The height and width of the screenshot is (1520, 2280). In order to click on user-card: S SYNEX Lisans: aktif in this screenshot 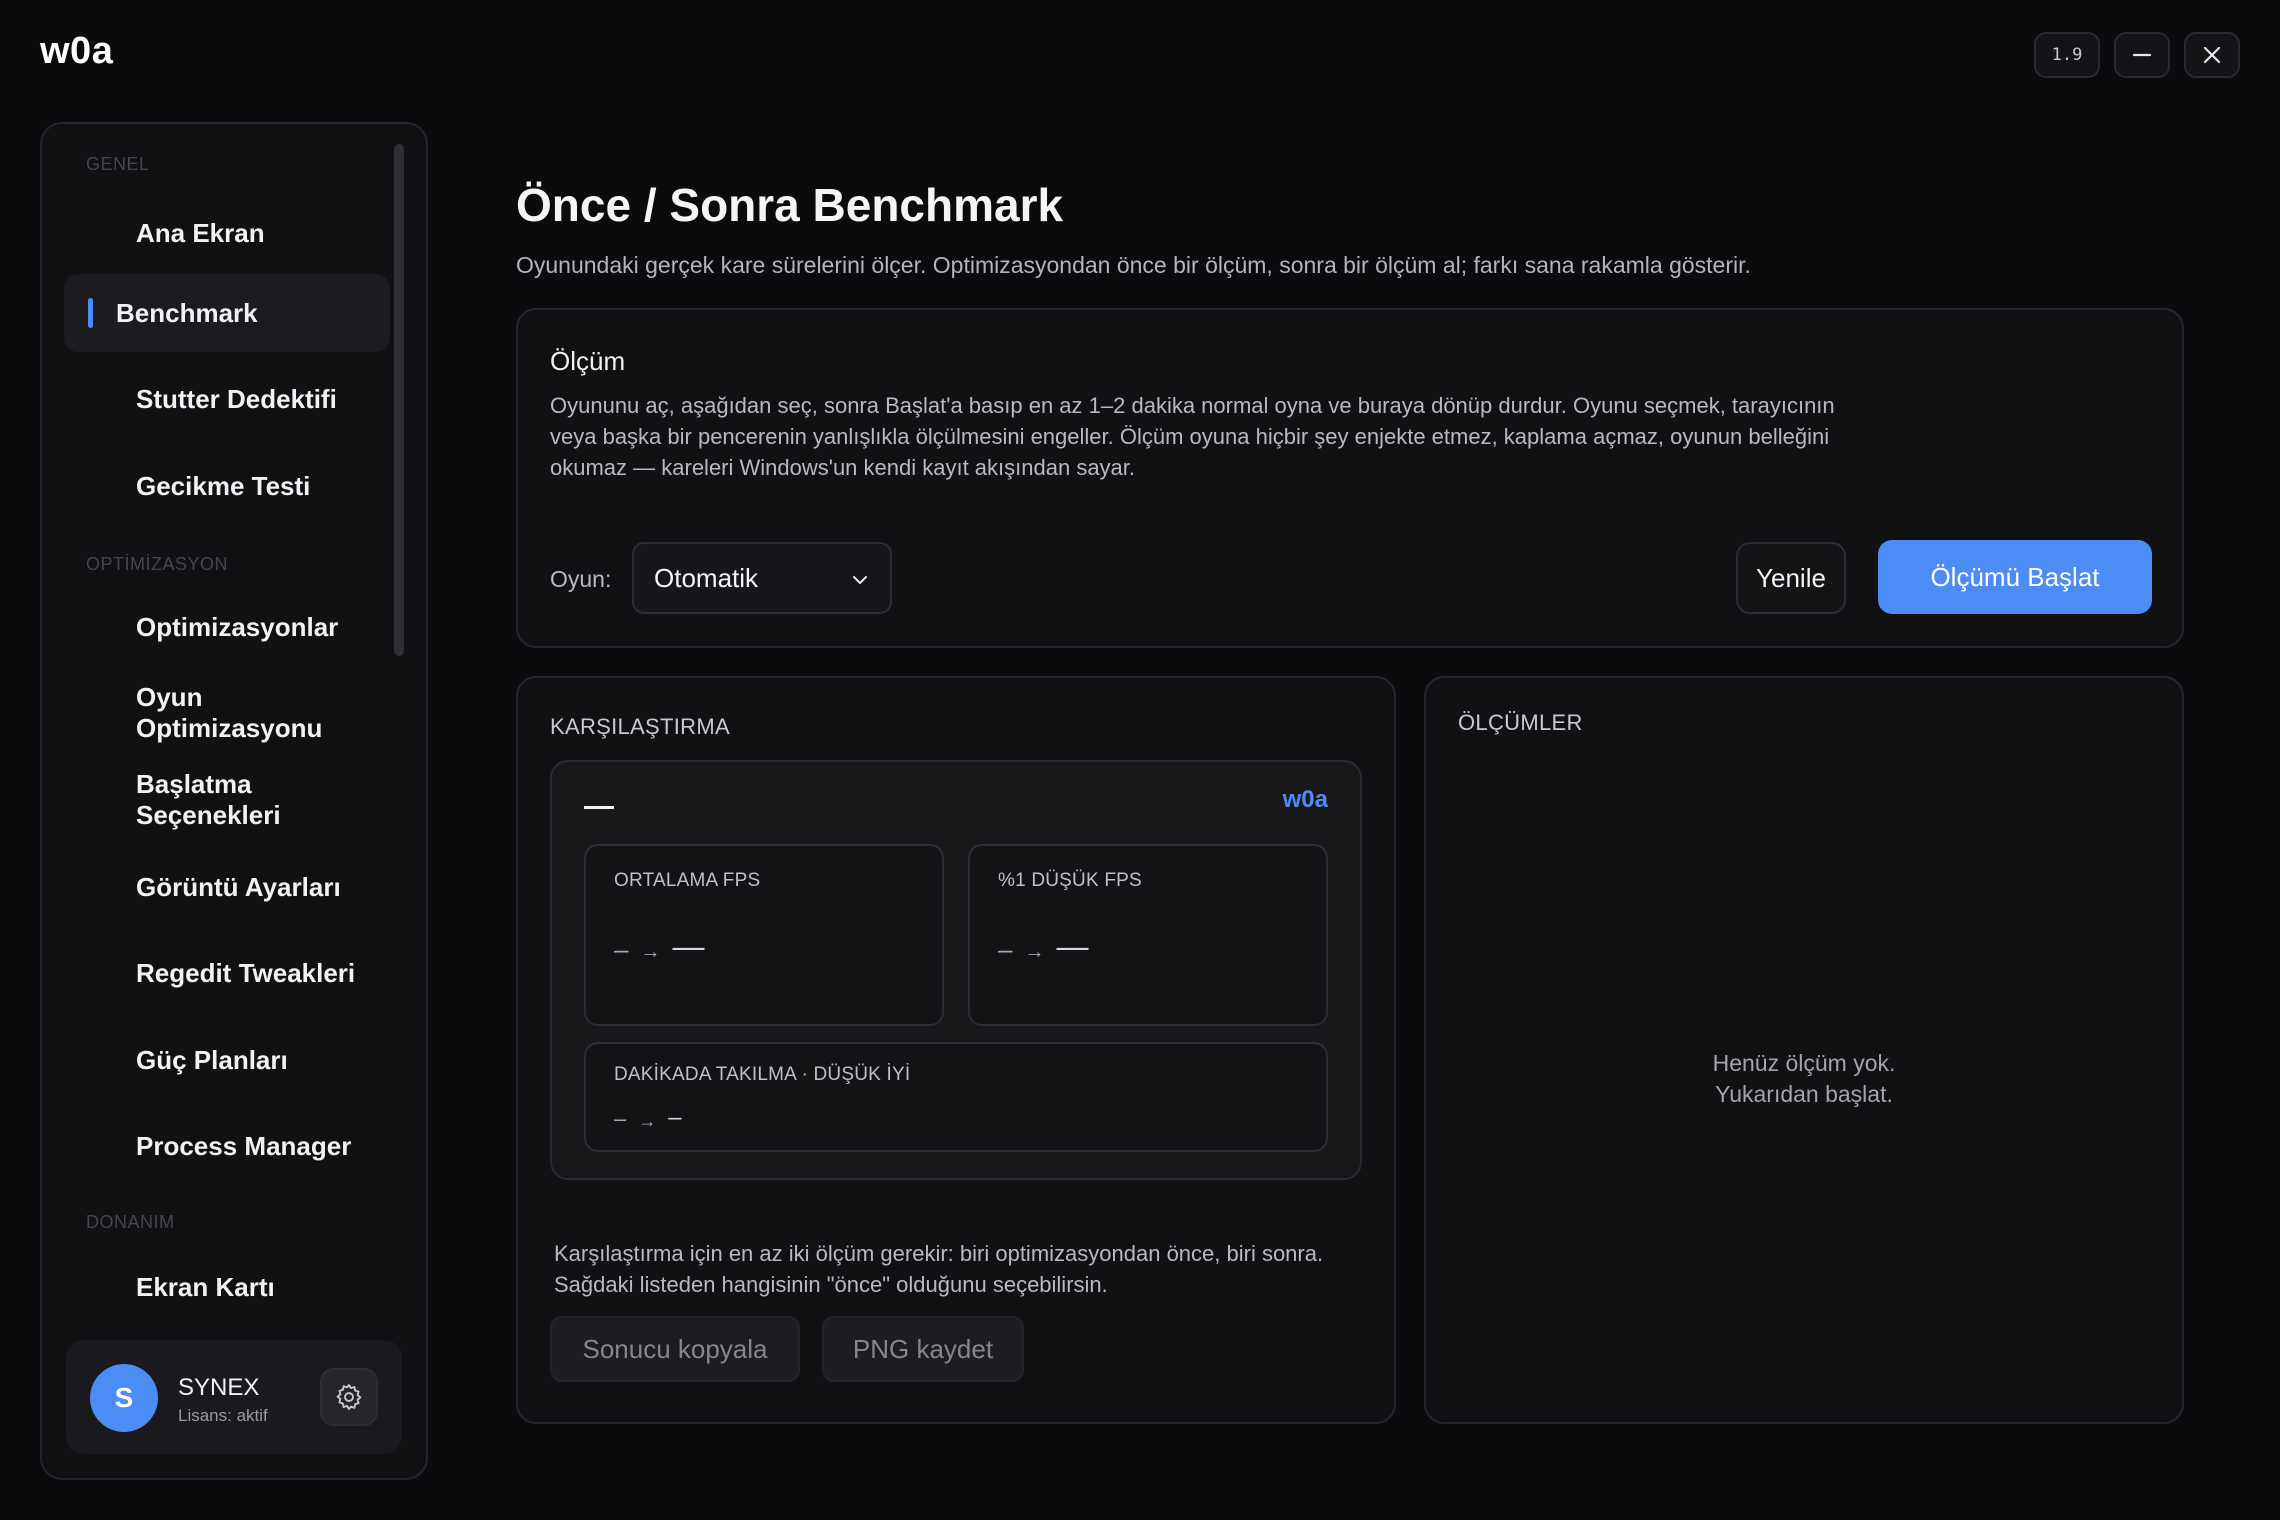, I will do `click(234, 1397)`.